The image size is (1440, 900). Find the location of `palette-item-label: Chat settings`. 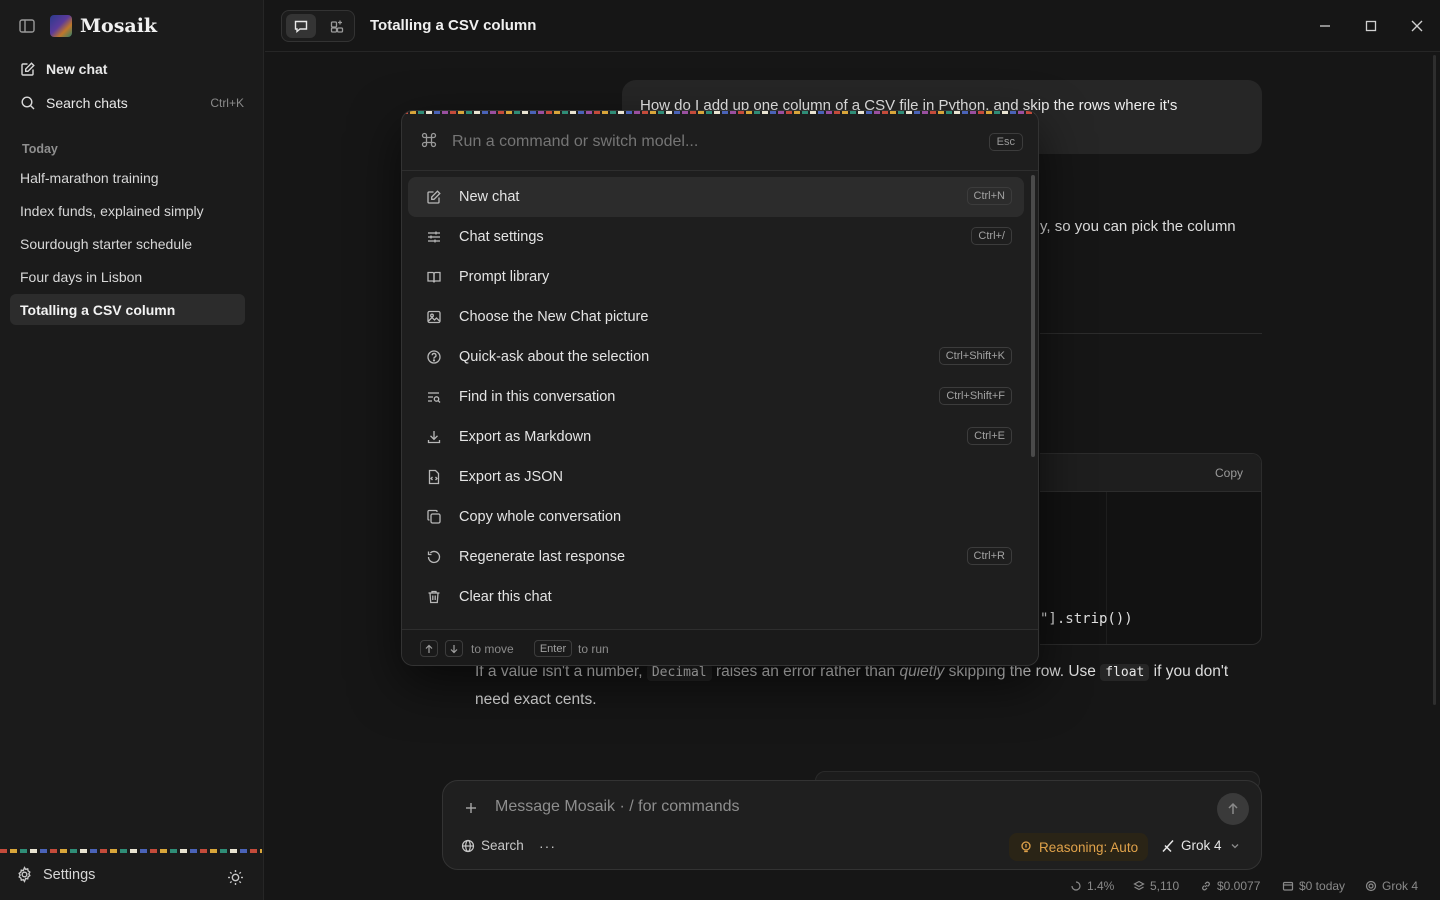

palette-item-label: Chat settings is located at coordinates (501, 237).